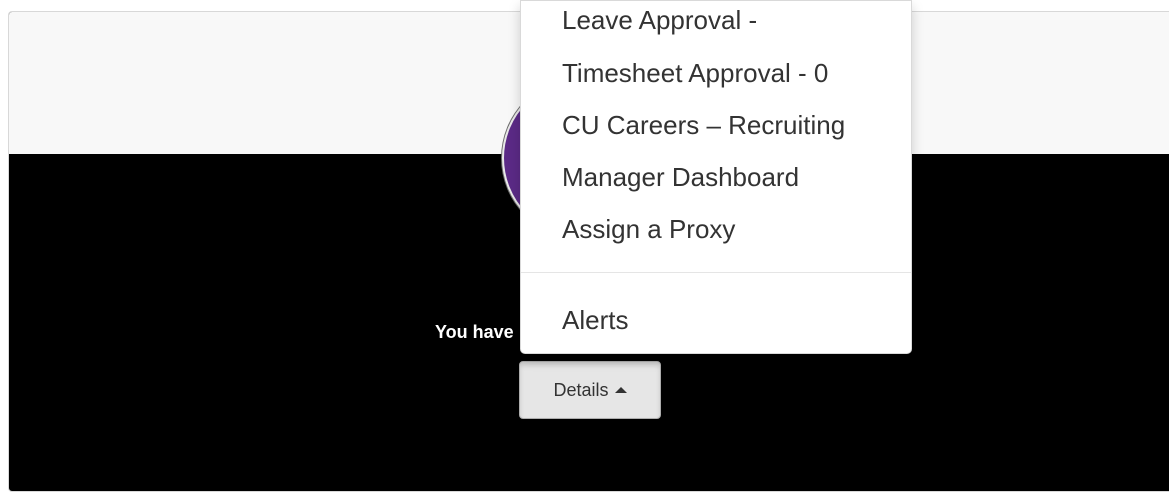 This screenshot has width=1169, height=492. What do you see at coordinates (703, 125) in the screenshot?
I see `menu-item-cu-careers: CU Careers – Recruiting` at bounding box center [703, 125].